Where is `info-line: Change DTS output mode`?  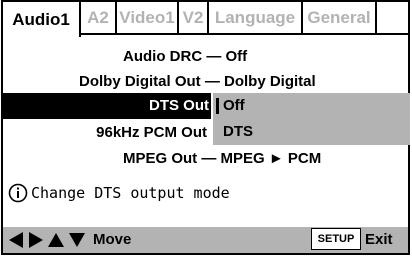 info-line: Change DTS output mode is located at coordinates (119, 193).